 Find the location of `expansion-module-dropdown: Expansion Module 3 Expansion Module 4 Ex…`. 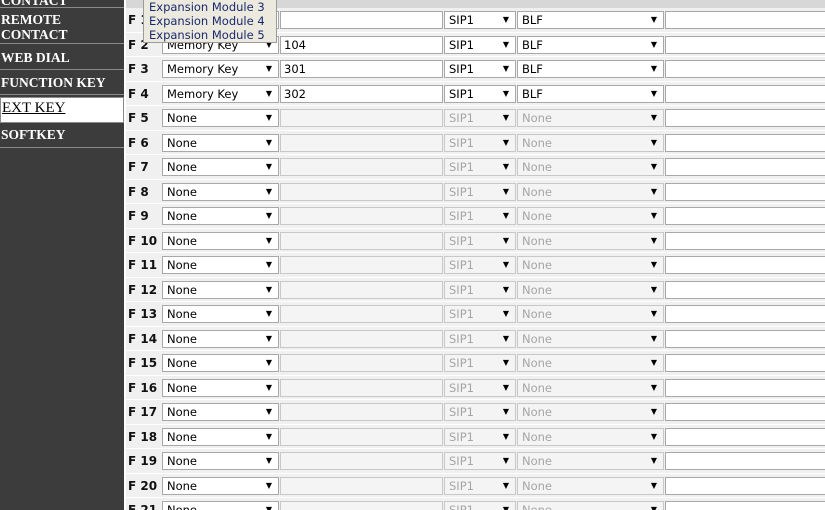

expansion-module-dropdown: Expansion Module 3 Expansion Module 4 Ex… is located at coordinates (210, 21).